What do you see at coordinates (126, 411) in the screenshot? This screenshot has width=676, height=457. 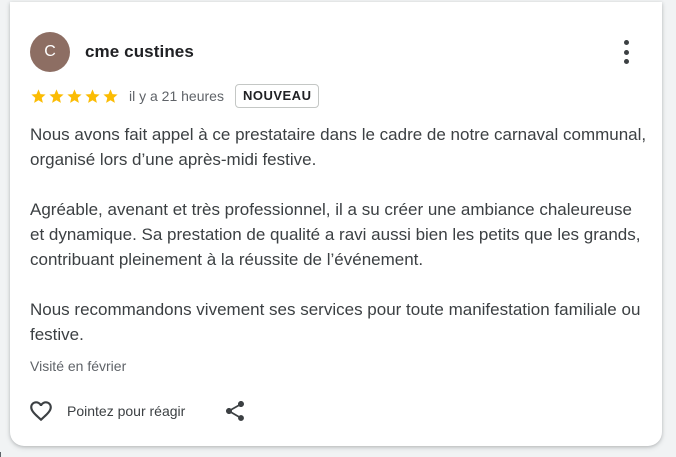 I see `react-label: Pointez pour réagir` at bounding box center [126, 411].